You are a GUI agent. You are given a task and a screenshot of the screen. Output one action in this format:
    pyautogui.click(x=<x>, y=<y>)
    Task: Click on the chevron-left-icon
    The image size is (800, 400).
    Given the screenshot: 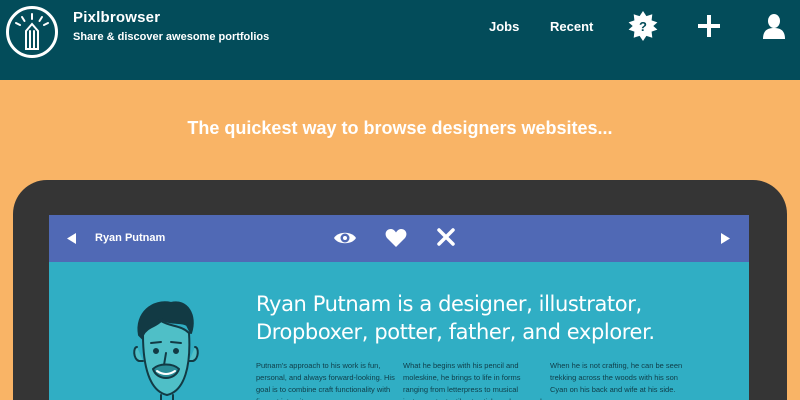 What is the action you would take?
    pyautogui.click(x=71, y=238)
    